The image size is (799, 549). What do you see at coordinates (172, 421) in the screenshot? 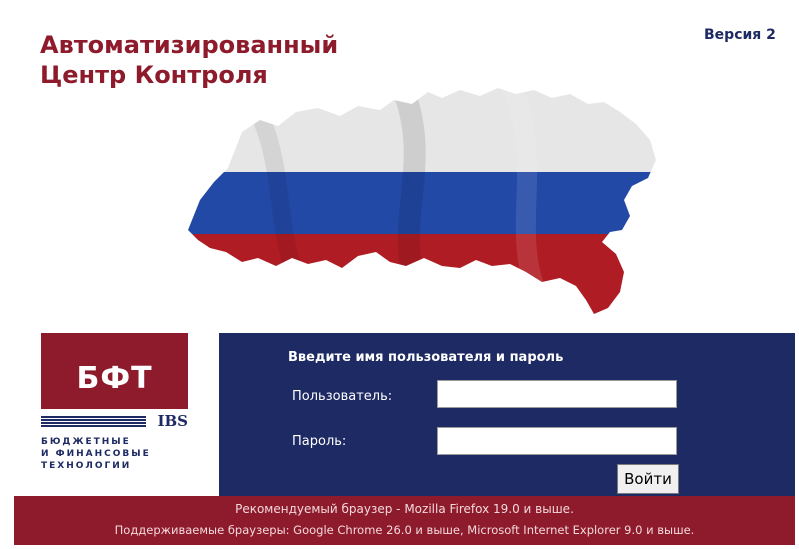
I see `logo-ibs: IBS` at bounding box center [172, 421].